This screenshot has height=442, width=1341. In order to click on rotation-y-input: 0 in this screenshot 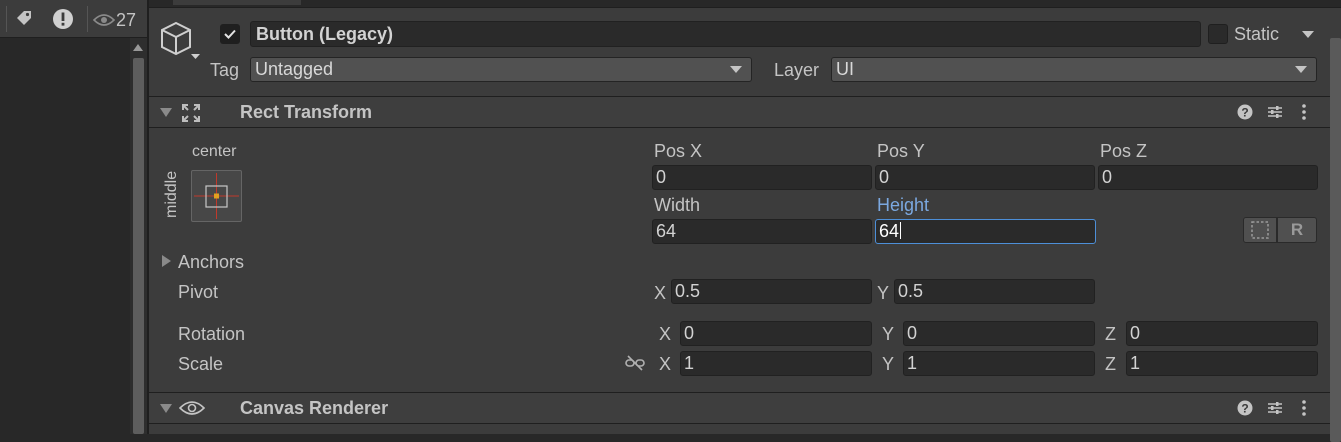, I will do `click(999, 333)`.